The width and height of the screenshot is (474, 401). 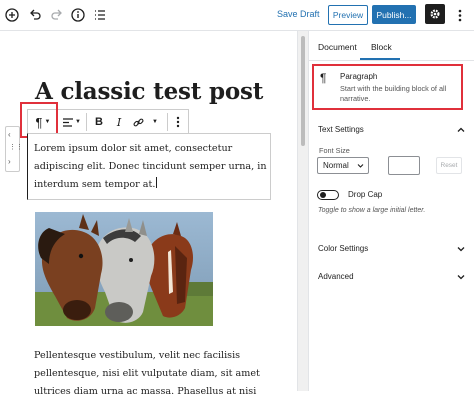 What do you see at coordinates (461, 130) in the screenshot?
I see `chevron-up-icon` at bounding box center [461, 130].